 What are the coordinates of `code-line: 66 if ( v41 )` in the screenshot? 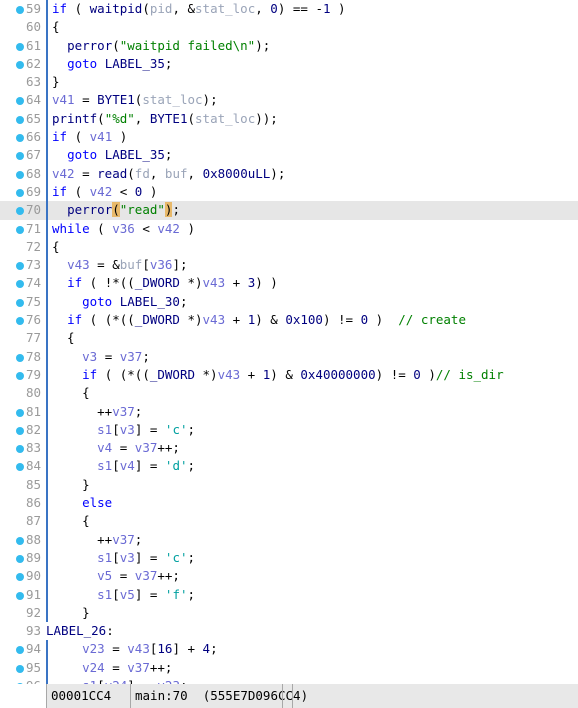 It's located at (289, 137).